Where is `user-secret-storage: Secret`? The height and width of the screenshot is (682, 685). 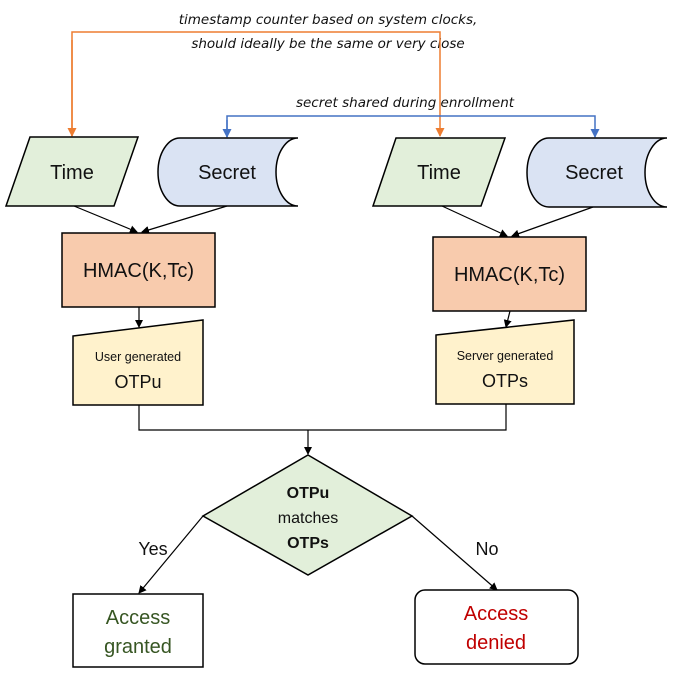 user-secret-storage: Secret is located at coordinates (228, 172).